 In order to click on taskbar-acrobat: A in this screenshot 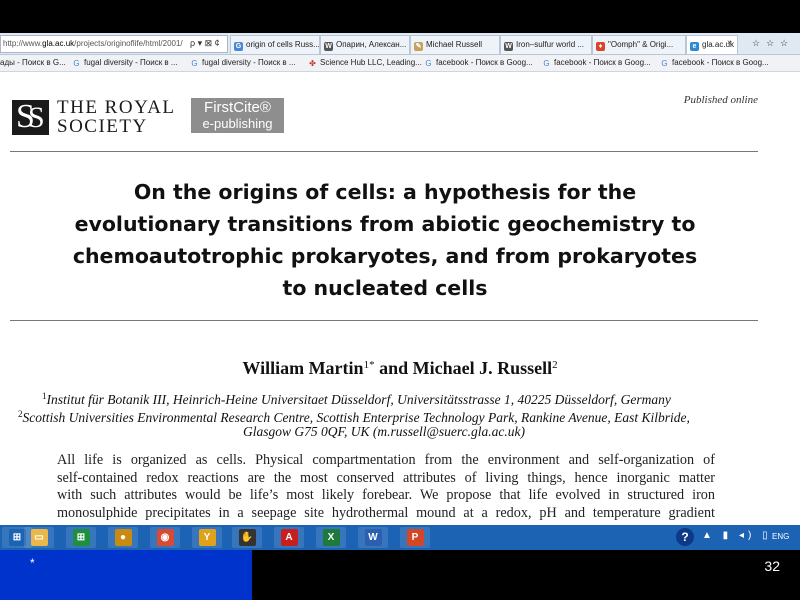, I will do `click(289, 537)`.